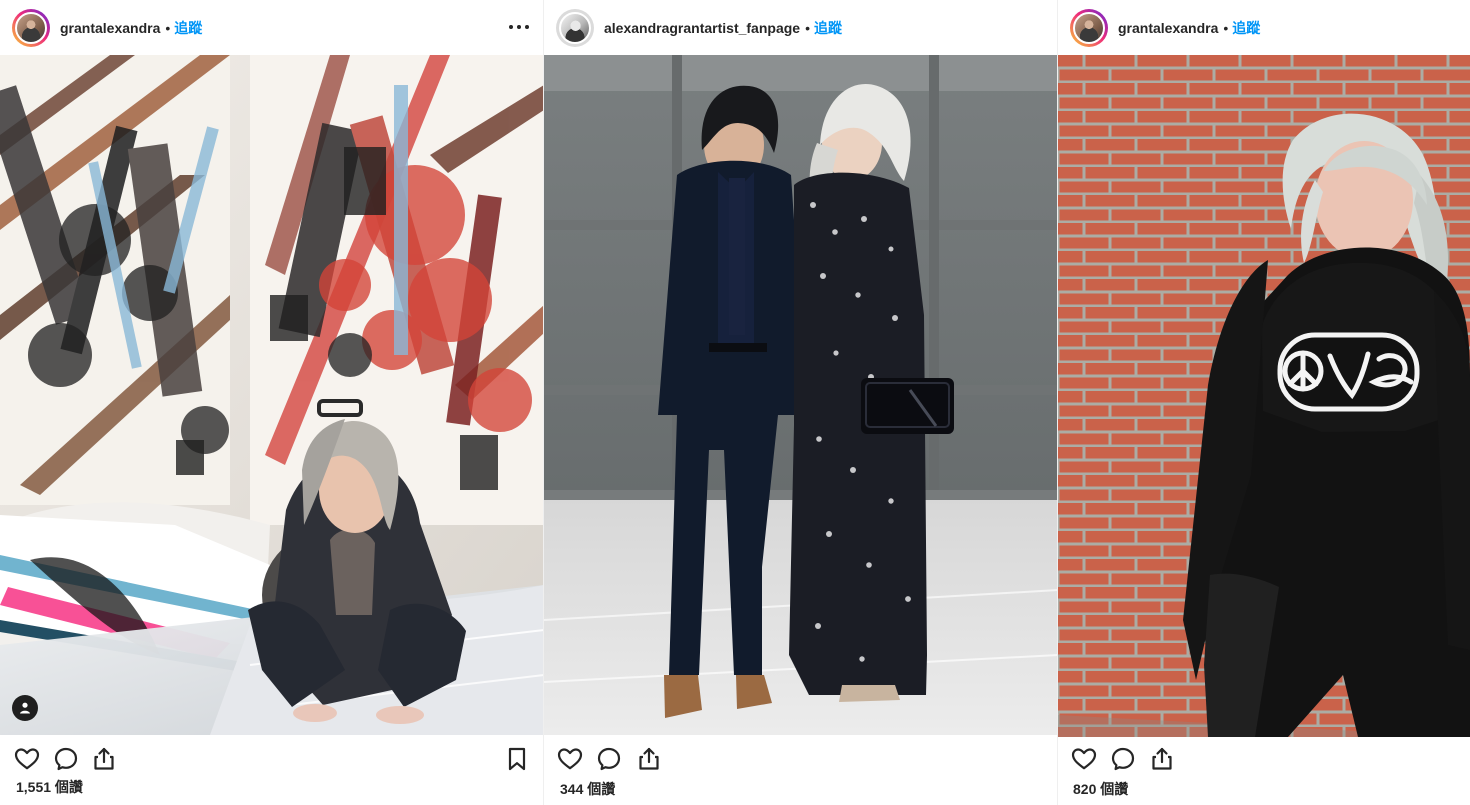 The height and width of the screenshot is (805, 1470). Describe the element at coordinates (702, 28) in the screenshot. I see `username-link: alexandragrantartist_fanpage` at that location.